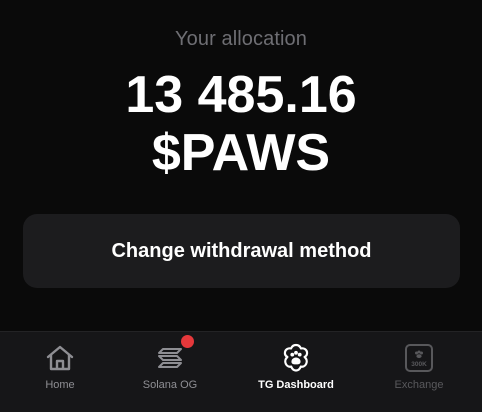  I want to click on exchange-icon-text: 300K, so click(419, 364).